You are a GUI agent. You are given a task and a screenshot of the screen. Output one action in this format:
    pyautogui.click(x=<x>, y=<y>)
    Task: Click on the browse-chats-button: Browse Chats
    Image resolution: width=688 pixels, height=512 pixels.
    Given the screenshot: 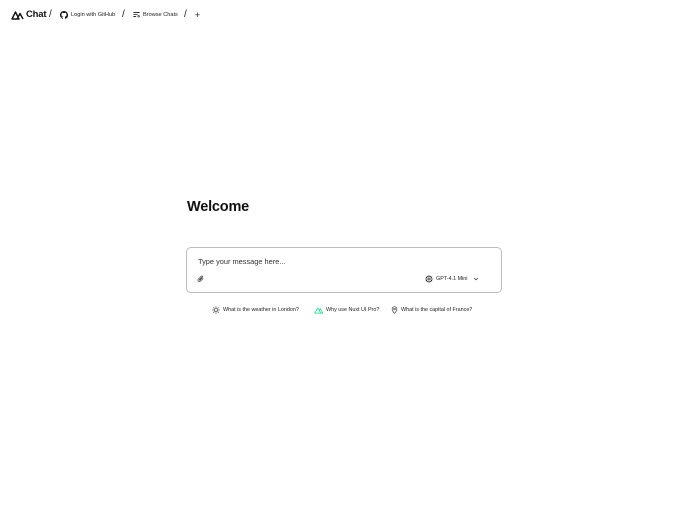 What is the action you would take?
    pyautogui.click(x=155, y=14)
    